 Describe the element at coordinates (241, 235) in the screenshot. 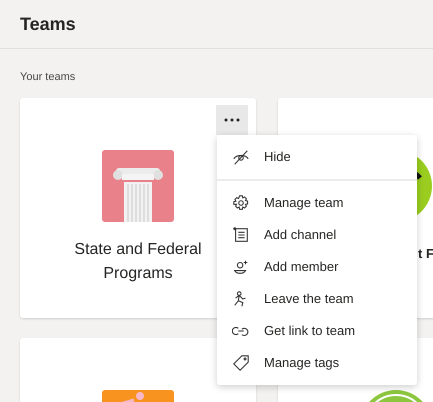

I see `list-icon` at that location.